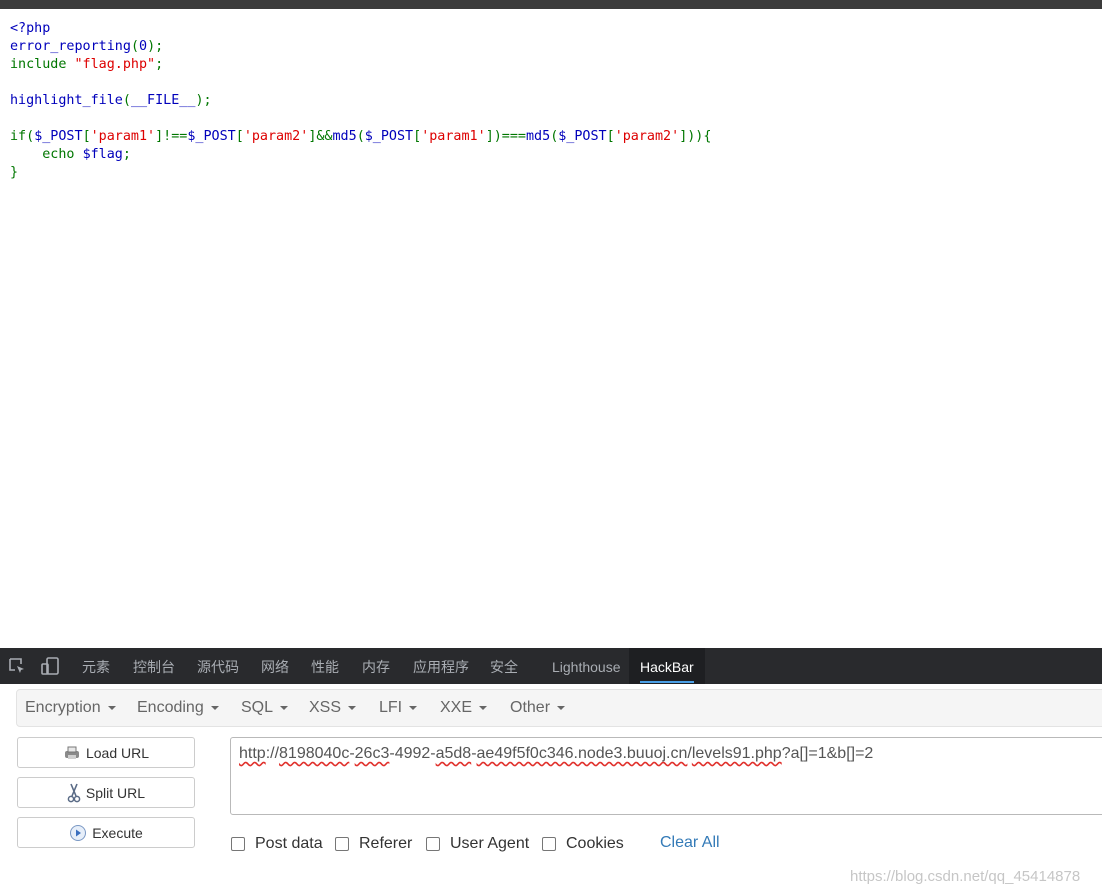 The height and width of the screenshot is (895, 1102). I want to click on menu-xss-label: XSS, so click(325, 707).